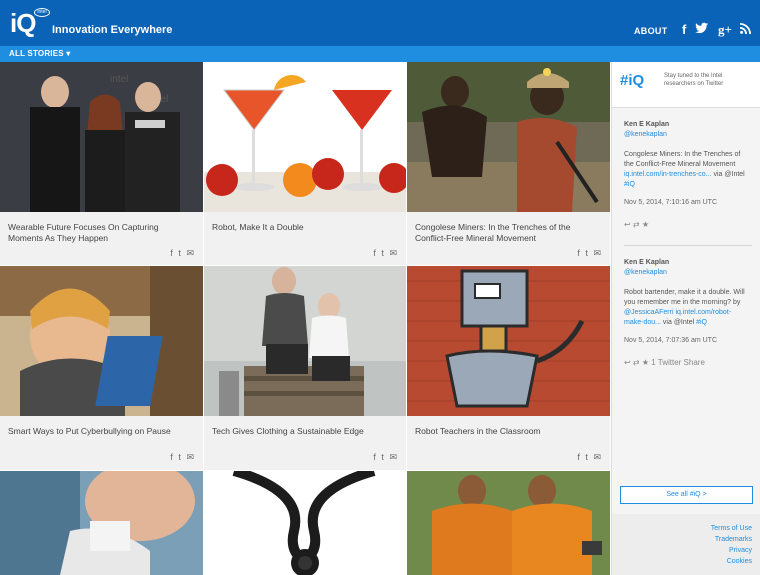 This screenshot has height=575, width=760. Describe the element at coordinates (305, 227) in the screenshot. I see `story-title: Robot, Make It a Double` at that location.